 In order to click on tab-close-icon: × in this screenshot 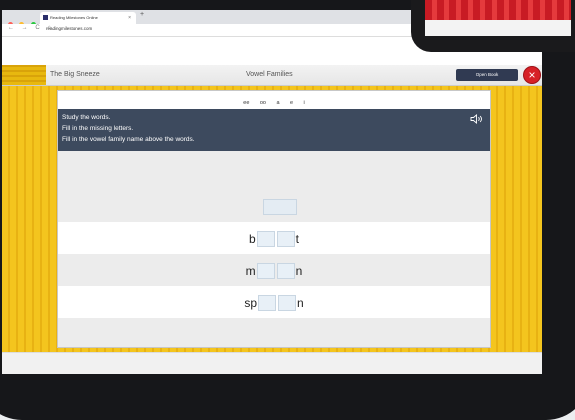, I will do `click(129, 18)`.